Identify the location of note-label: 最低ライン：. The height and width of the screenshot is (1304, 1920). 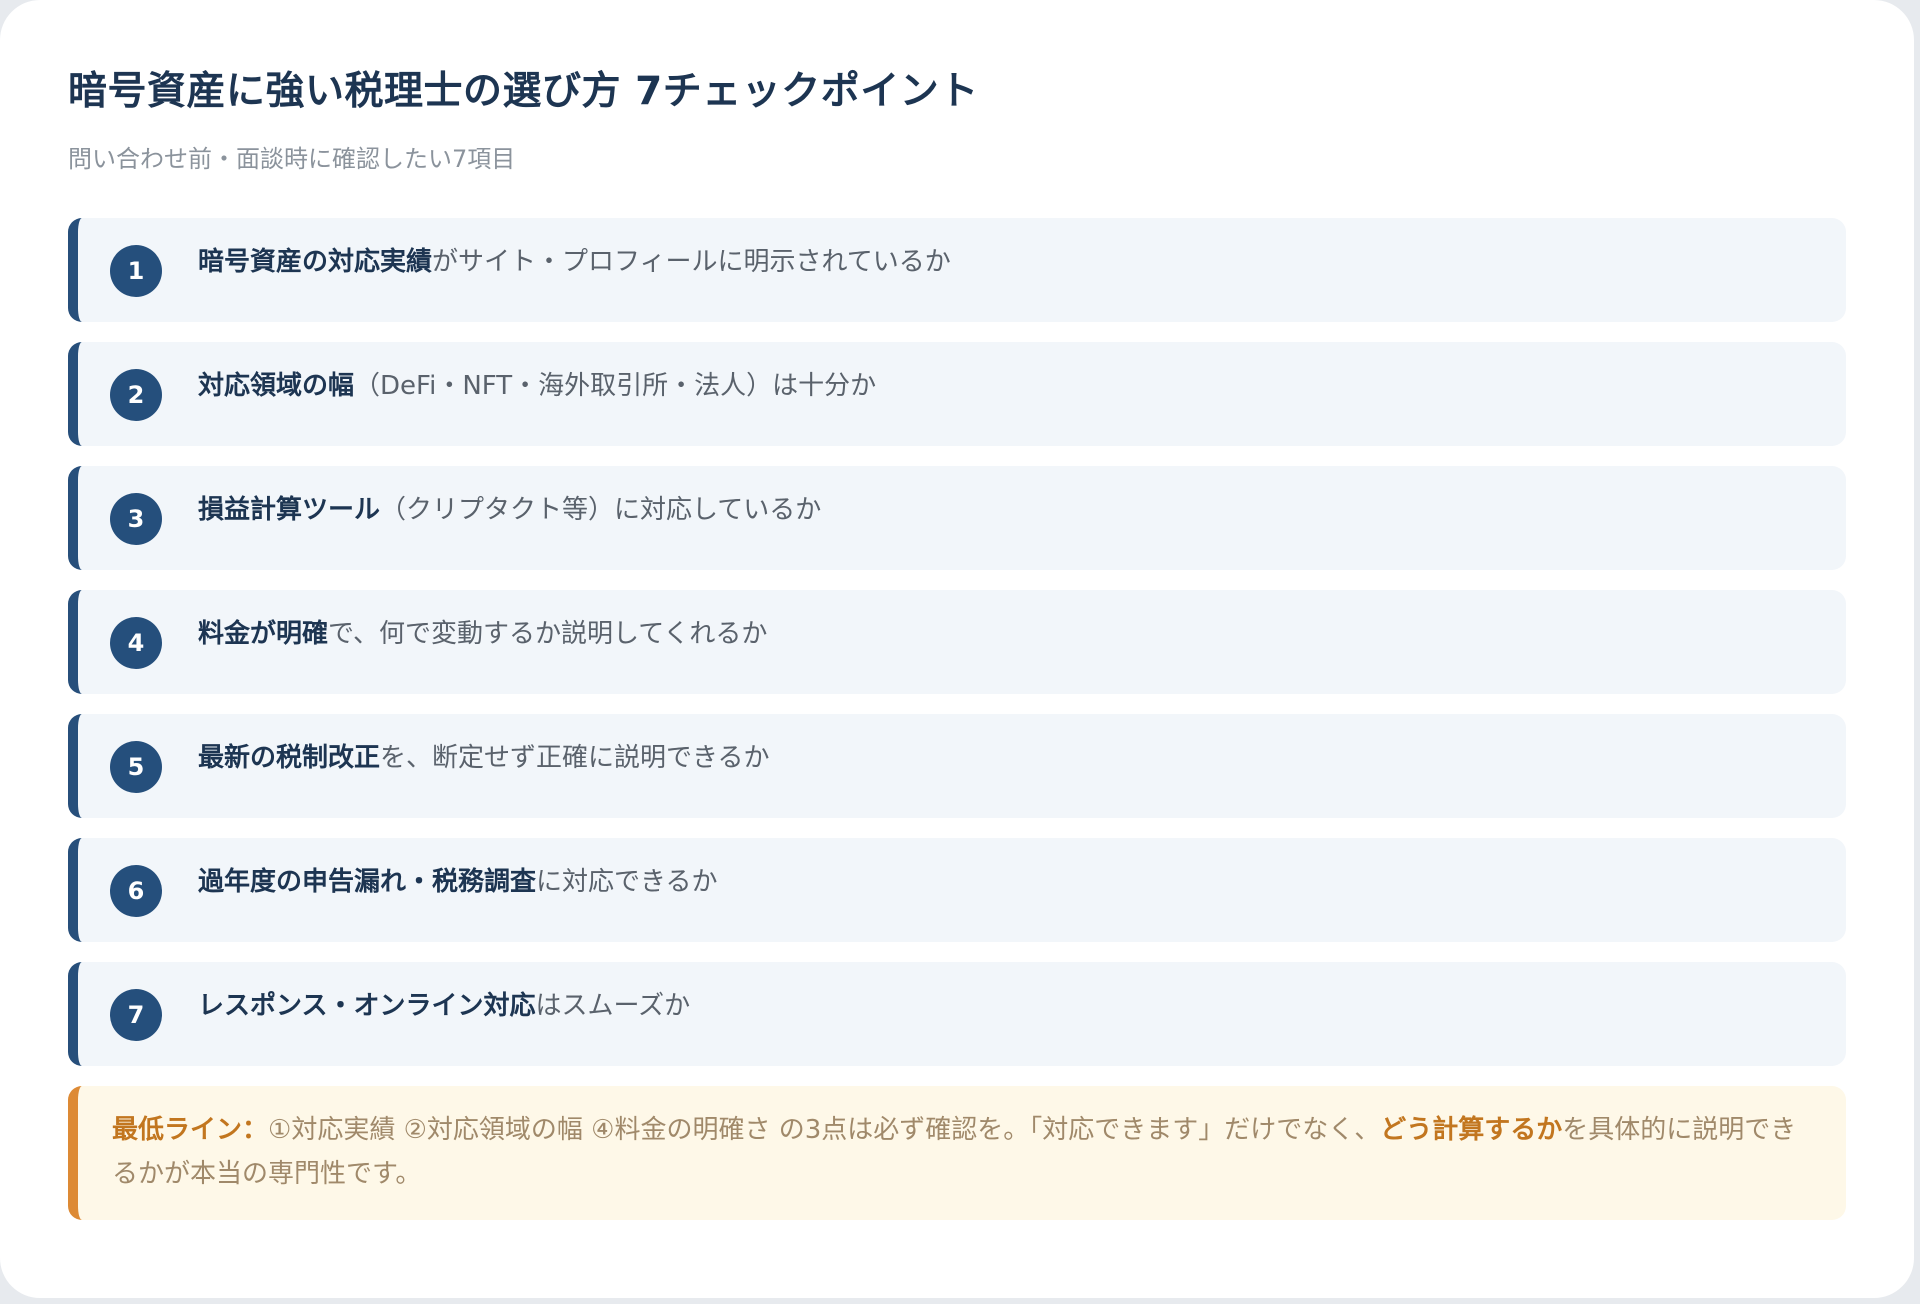
(190, 1130).